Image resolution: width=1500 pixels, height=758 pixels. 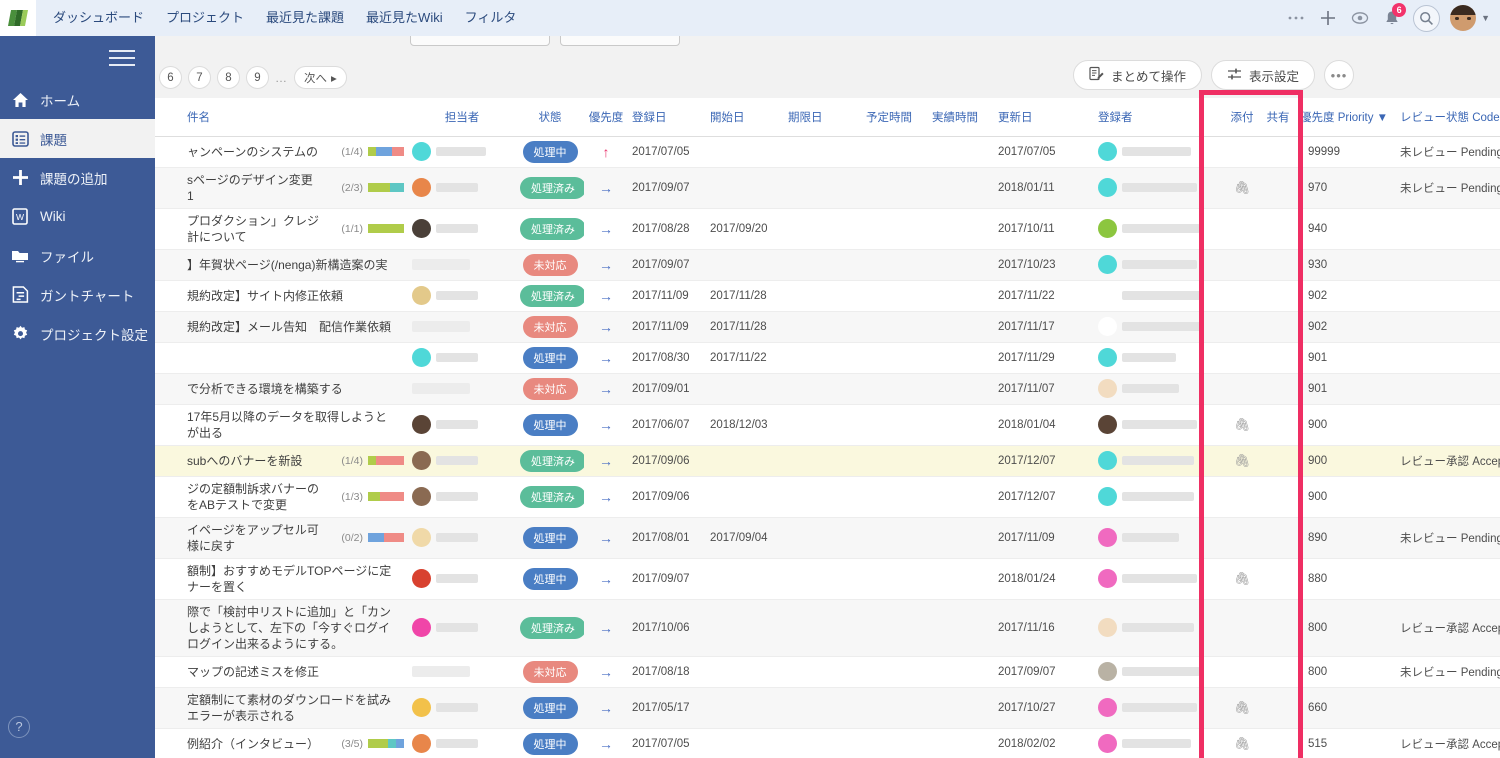 I want to click on plus-icon, so click(x=1328, y=18).